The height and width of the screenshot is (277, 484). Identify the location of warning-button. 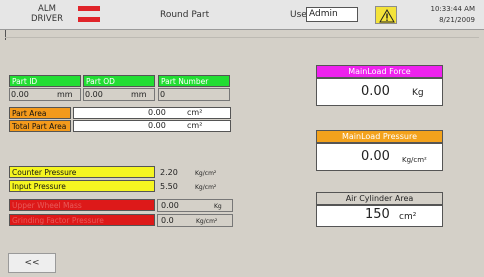
(386, 15).